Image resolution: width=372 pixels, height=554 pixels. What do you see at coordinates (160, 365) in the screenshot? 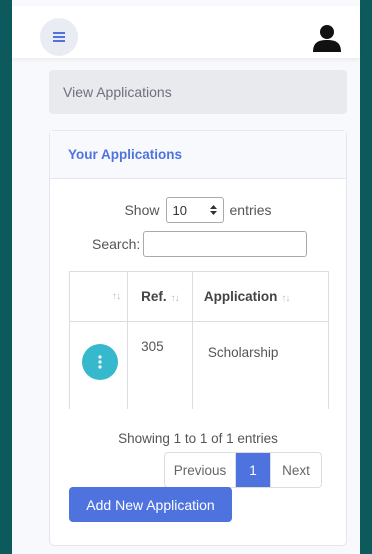
I see `cell-ref: 305` at bounding box center [160, 365].